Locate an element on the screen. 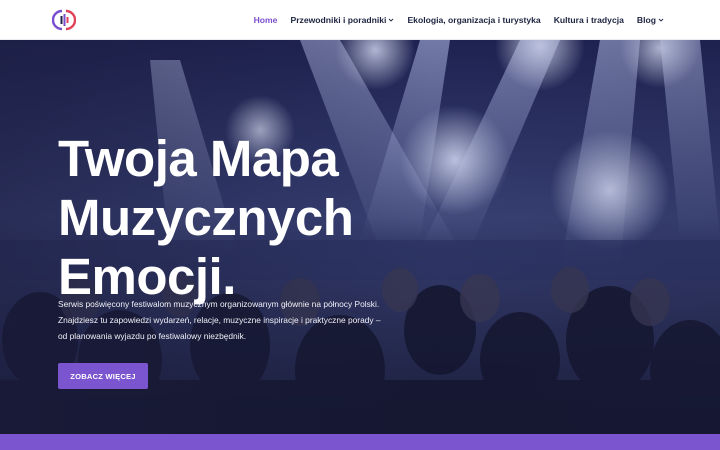  music-map-logo-icon is located at coordinates (64, 20).